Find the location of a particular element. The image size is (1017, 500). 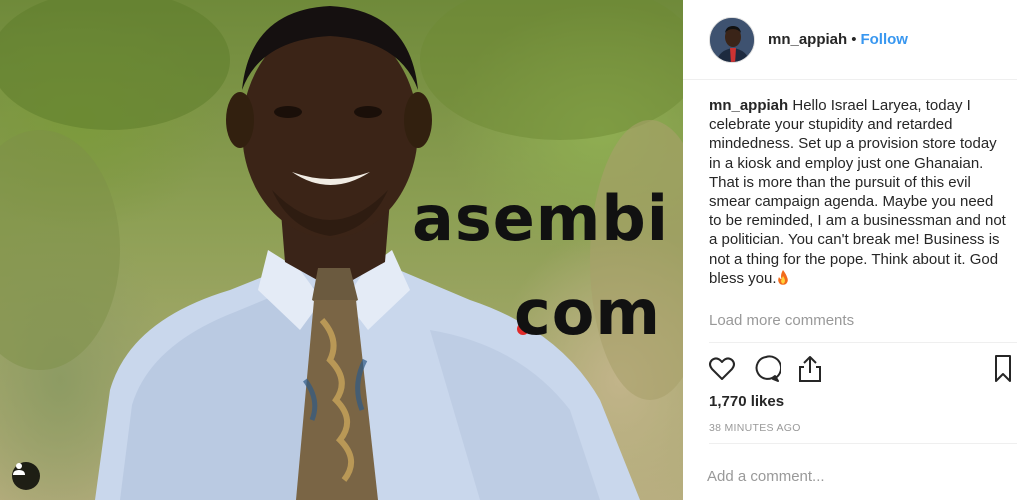

fire-emoji-icon is located at coordinates (782, 277).